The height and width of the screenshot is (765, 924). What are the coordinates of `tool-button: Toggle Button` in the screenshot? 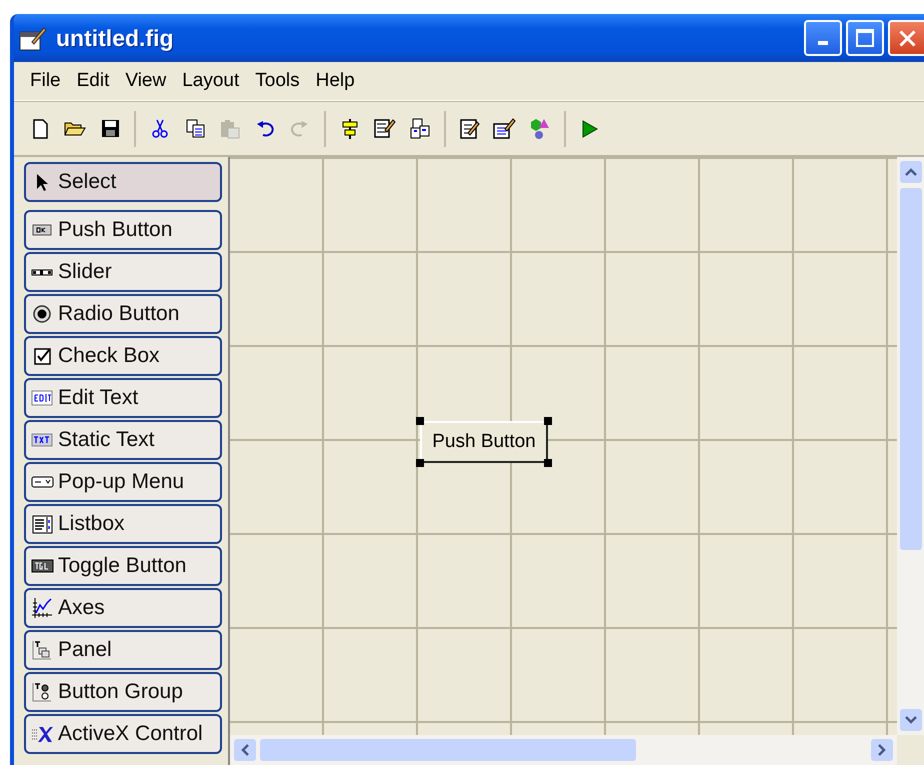 It's located at (123, 566).